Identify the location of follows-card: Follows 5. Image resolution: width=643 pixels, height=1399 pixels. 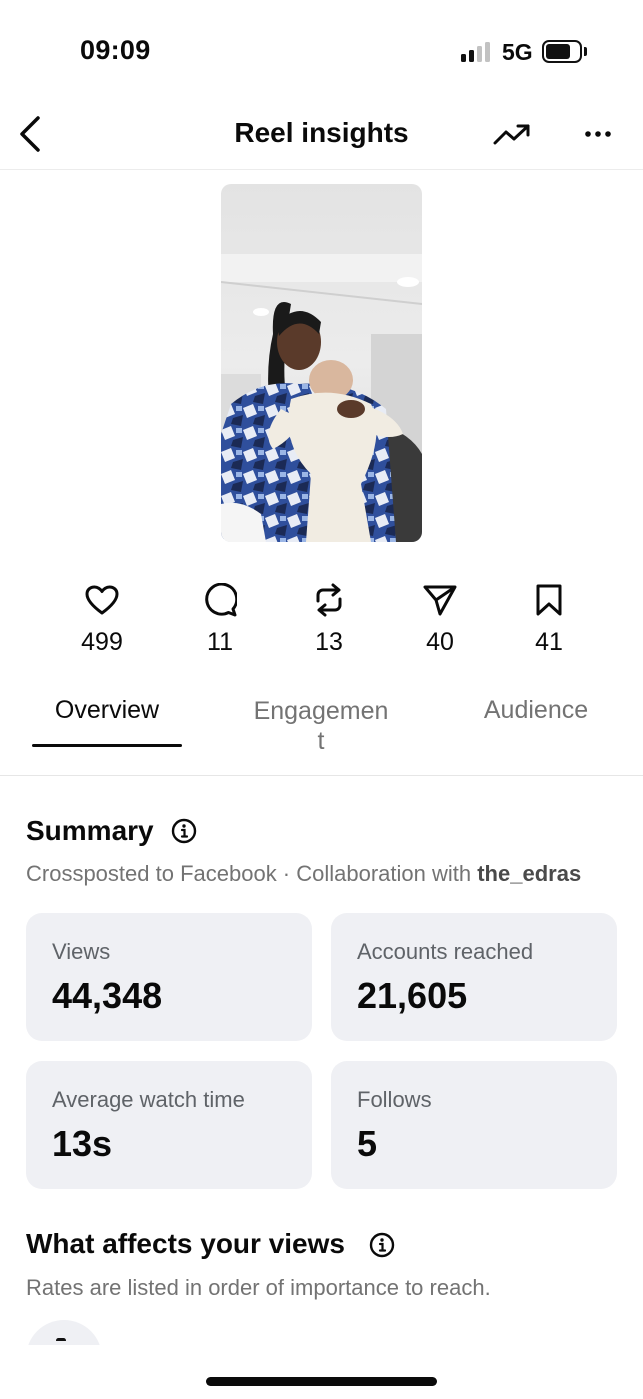
(474, 1125).